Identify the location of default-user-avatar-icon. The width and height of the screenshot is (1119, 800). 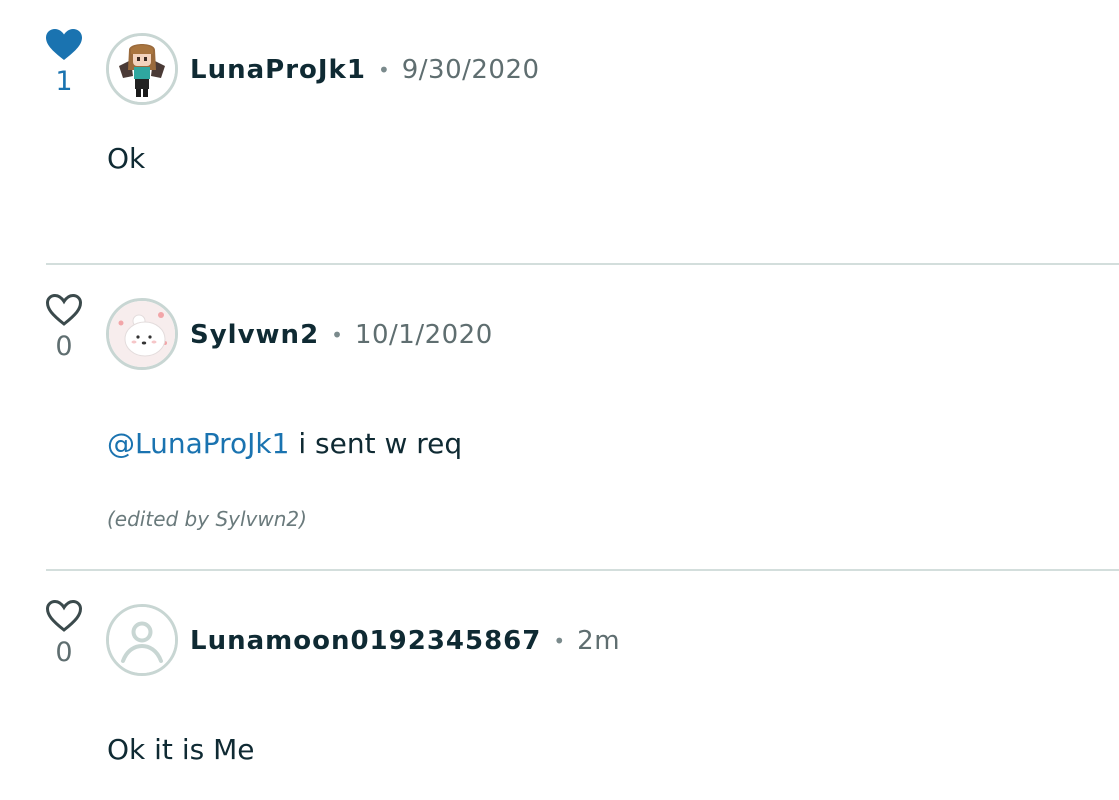
(142, 640).